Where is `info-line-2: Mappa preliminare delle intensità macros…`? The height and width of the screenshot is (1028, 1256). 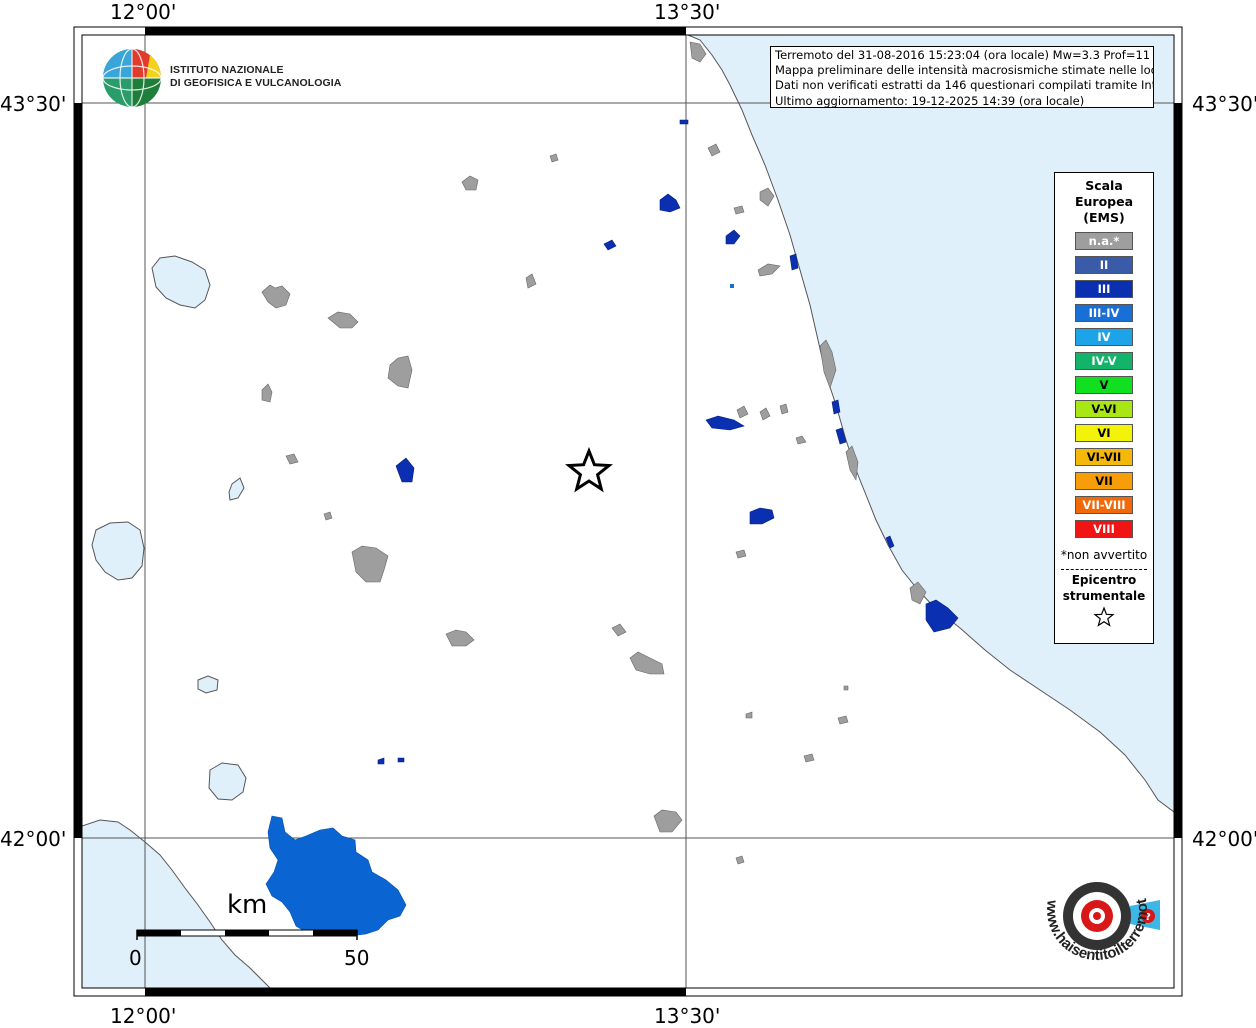
info-line-2: Mappa preliminare delle intensità macros… is located at coordinates (964, 70).